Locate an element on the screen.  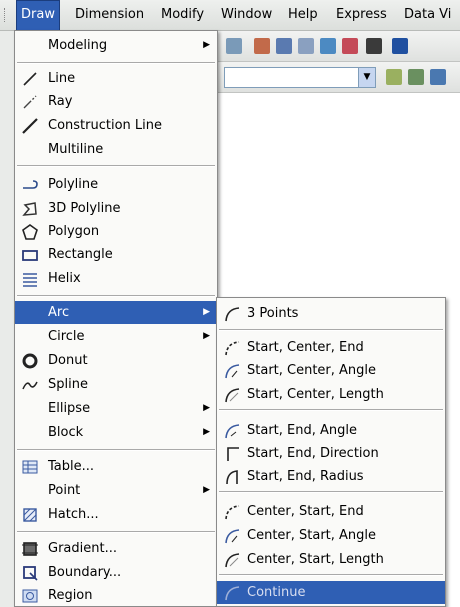
table-icon is located at coordinates (30, 467).